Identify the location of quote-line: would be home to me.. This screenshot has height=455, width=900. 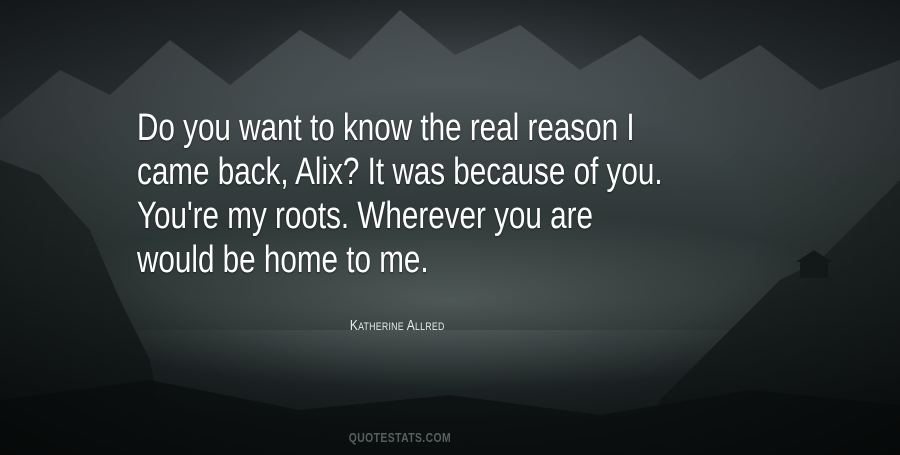
(283, 260).